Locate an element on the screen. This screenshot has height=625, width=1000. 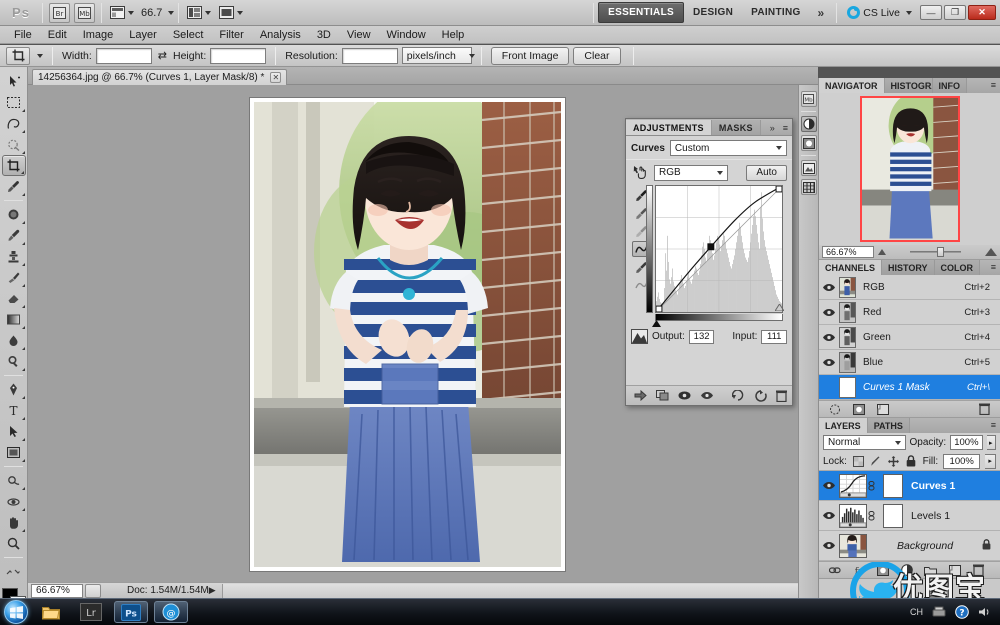
3d-rotate-tool is located at coordinates (14, 480).